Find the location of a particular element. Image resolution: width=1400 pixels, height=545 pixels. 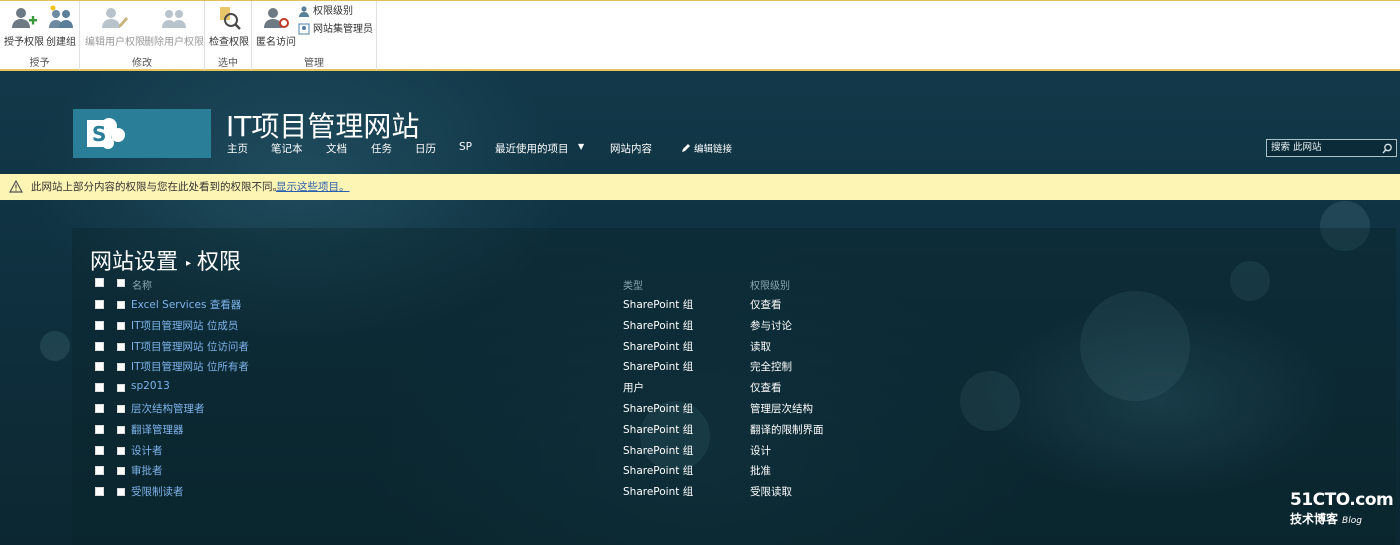

grant-permissions-button: 授予权限 is located at coordinates (24, 26).